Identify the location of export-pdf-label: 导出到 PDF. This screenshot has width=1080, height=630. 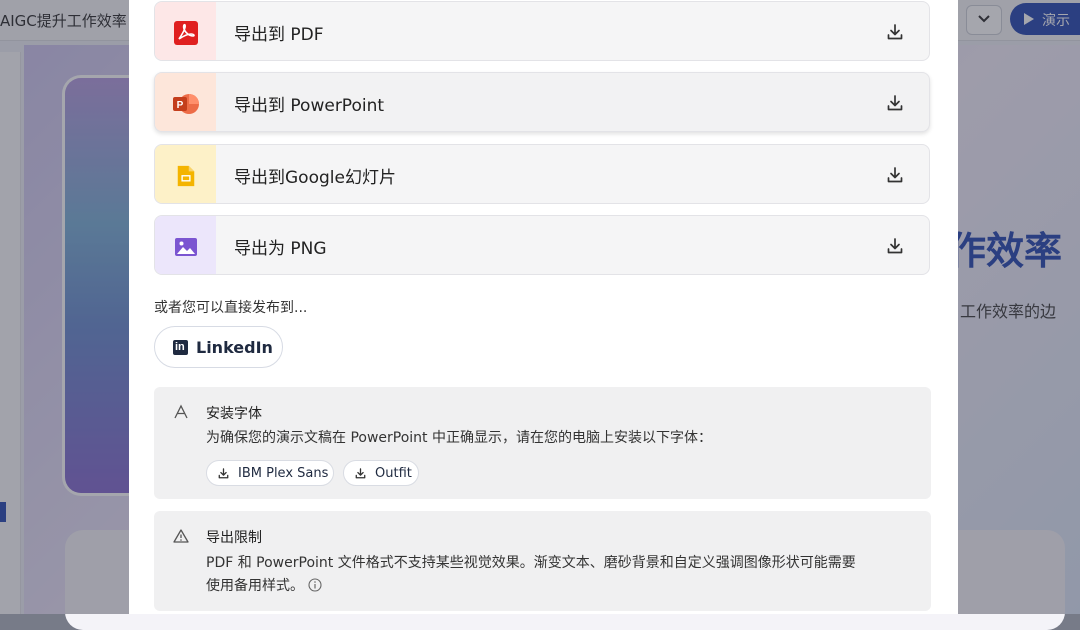
(279, 35).